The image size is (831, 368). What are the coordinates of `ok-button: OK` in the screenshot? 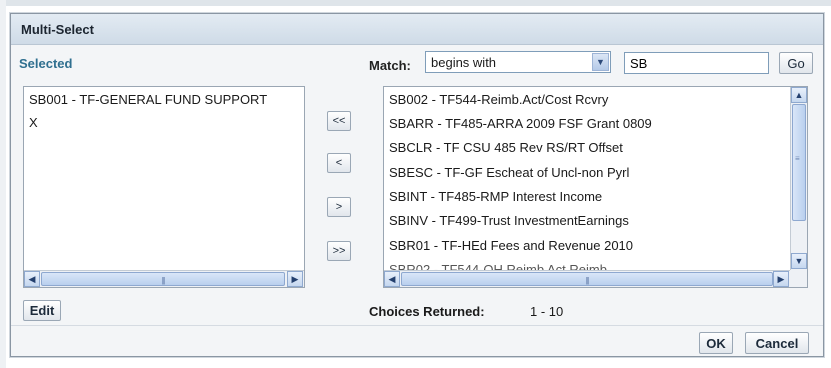 It's located at (716, 343).